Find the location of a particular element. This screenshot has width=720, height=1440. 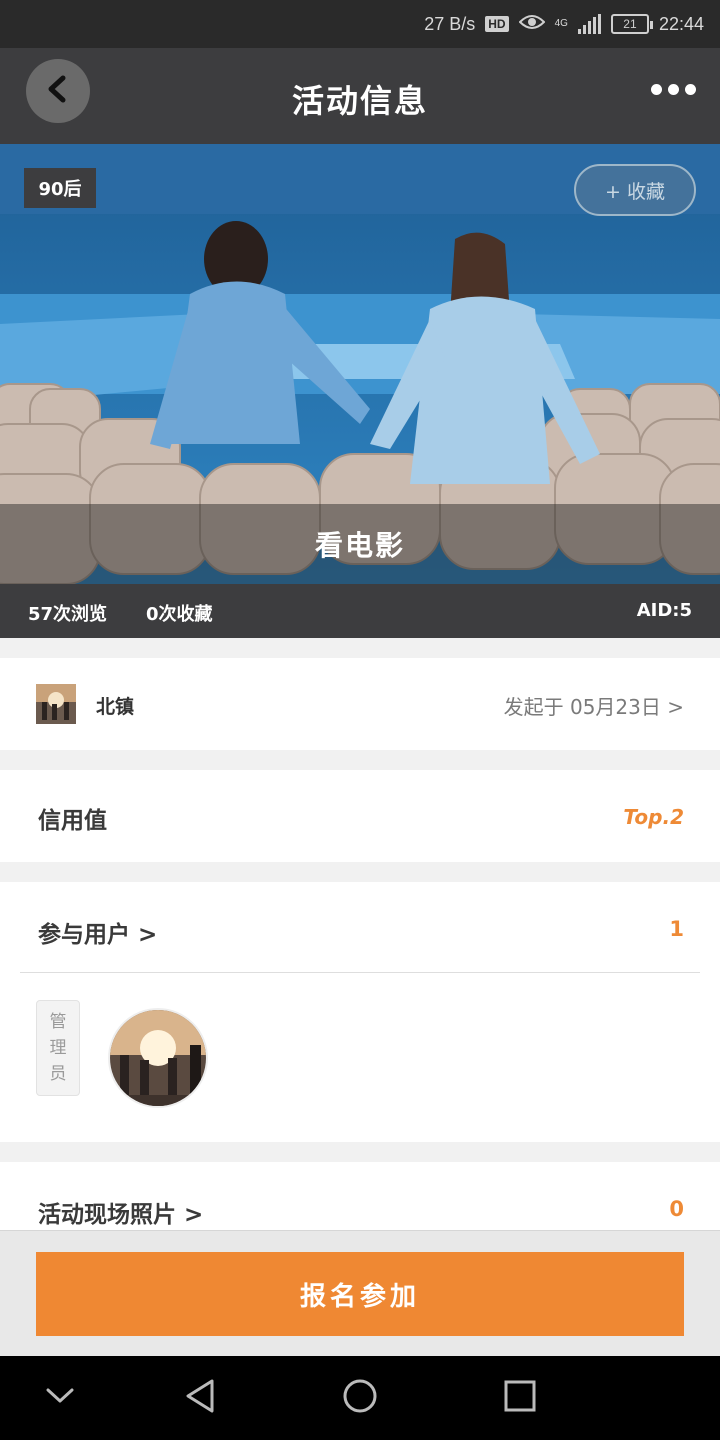

organizer-date: 发起于 05月23日 > is located at coordinates (593, 707).